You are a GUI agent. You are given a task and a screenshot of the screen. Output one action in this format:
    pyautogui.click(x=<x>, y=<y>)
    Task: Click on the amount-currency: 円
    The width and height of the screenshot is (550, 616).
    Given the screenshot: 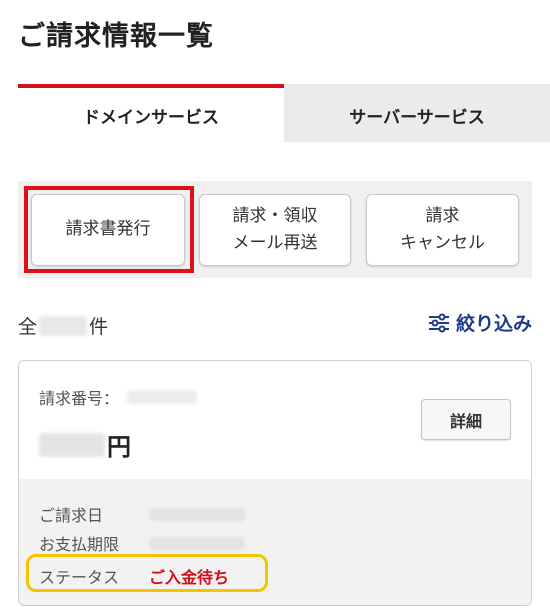 What is the action you would take?
    pyautogui.click(x=119, y=447)
    